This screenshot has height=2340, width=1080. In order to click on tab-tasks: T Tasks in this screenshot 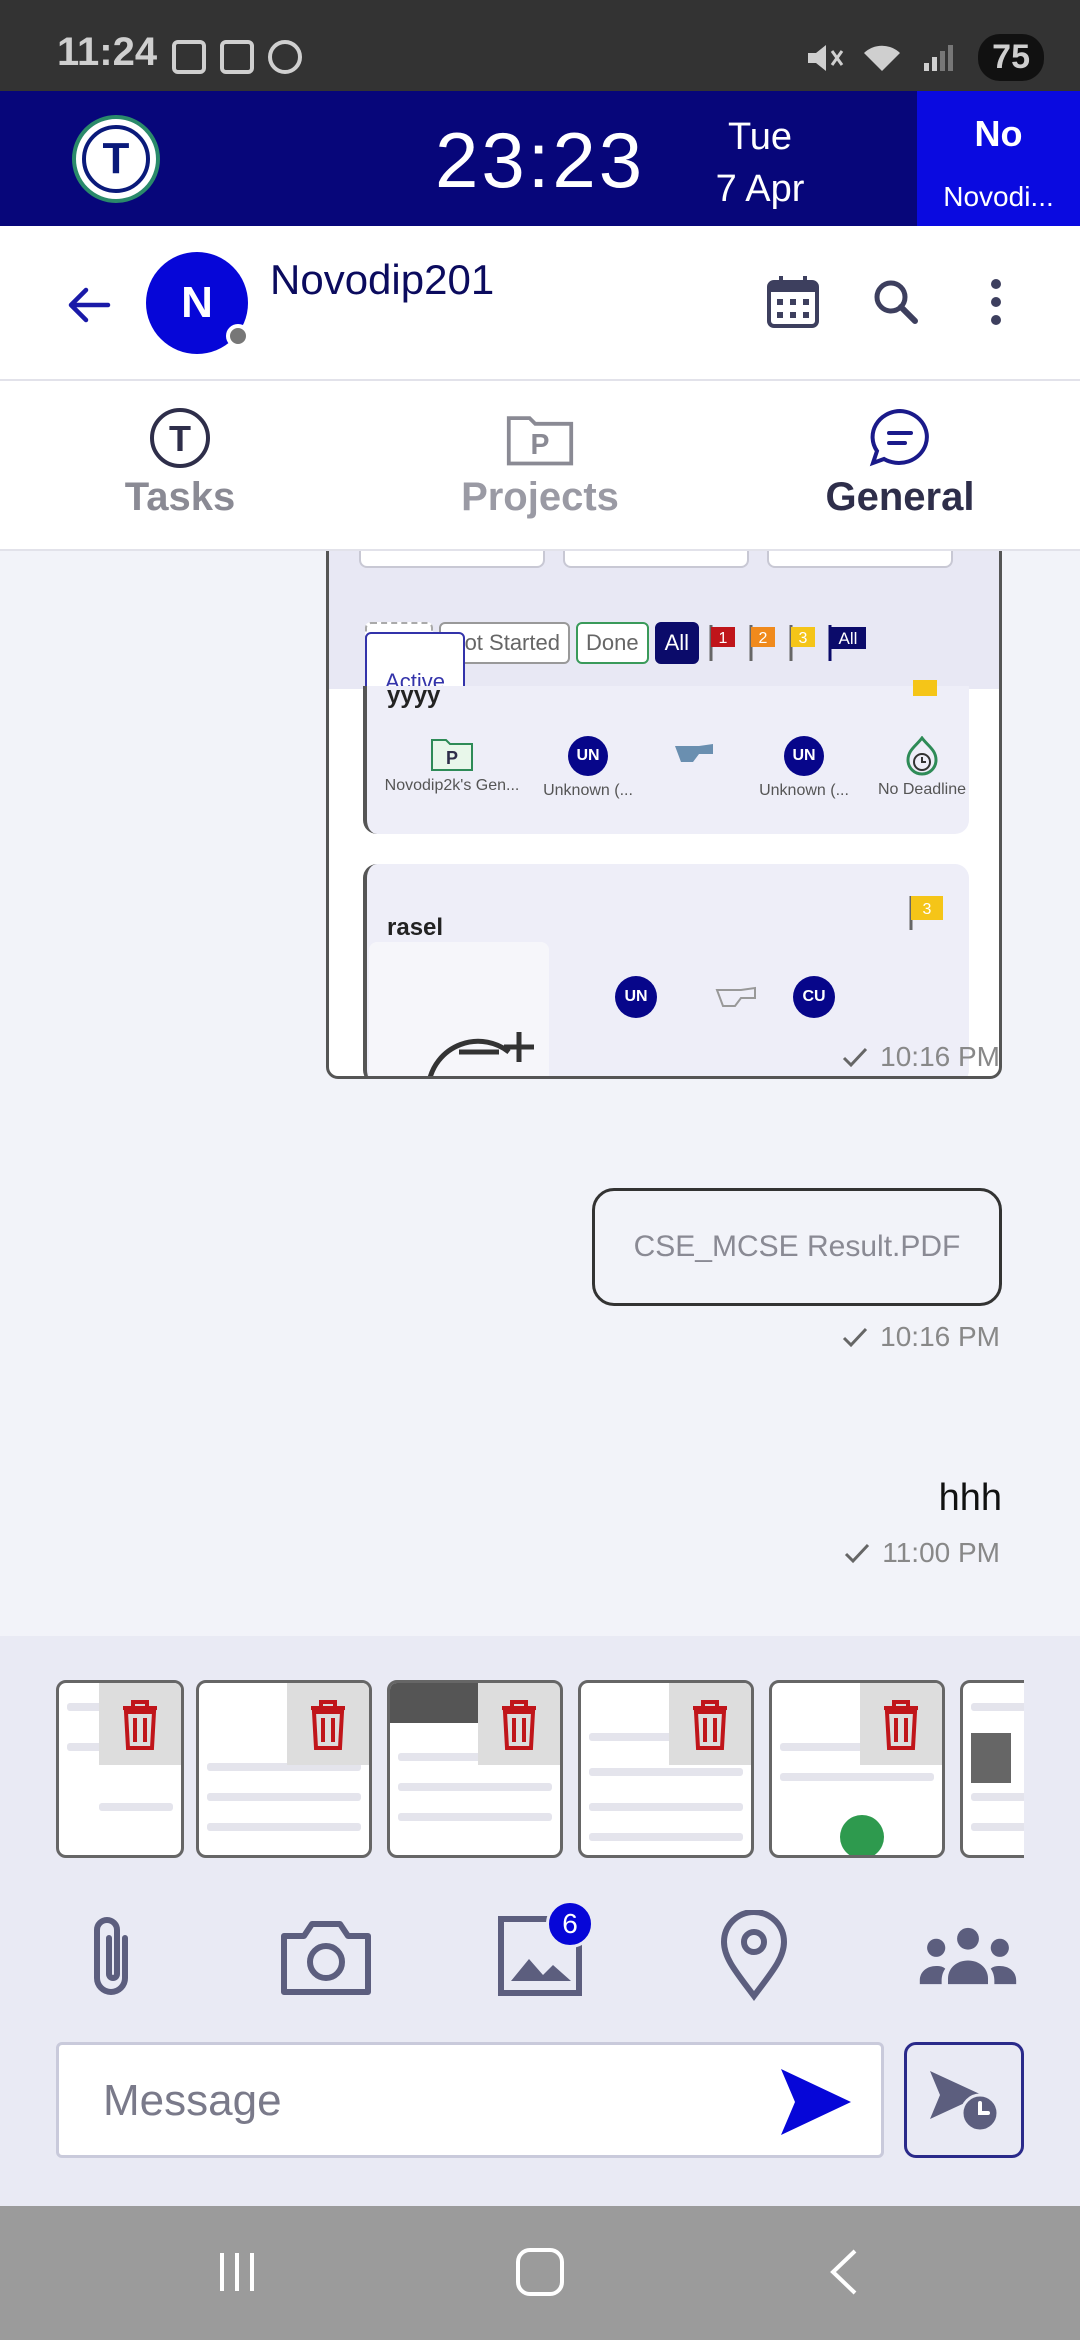, I will do `click(180, 465)`.